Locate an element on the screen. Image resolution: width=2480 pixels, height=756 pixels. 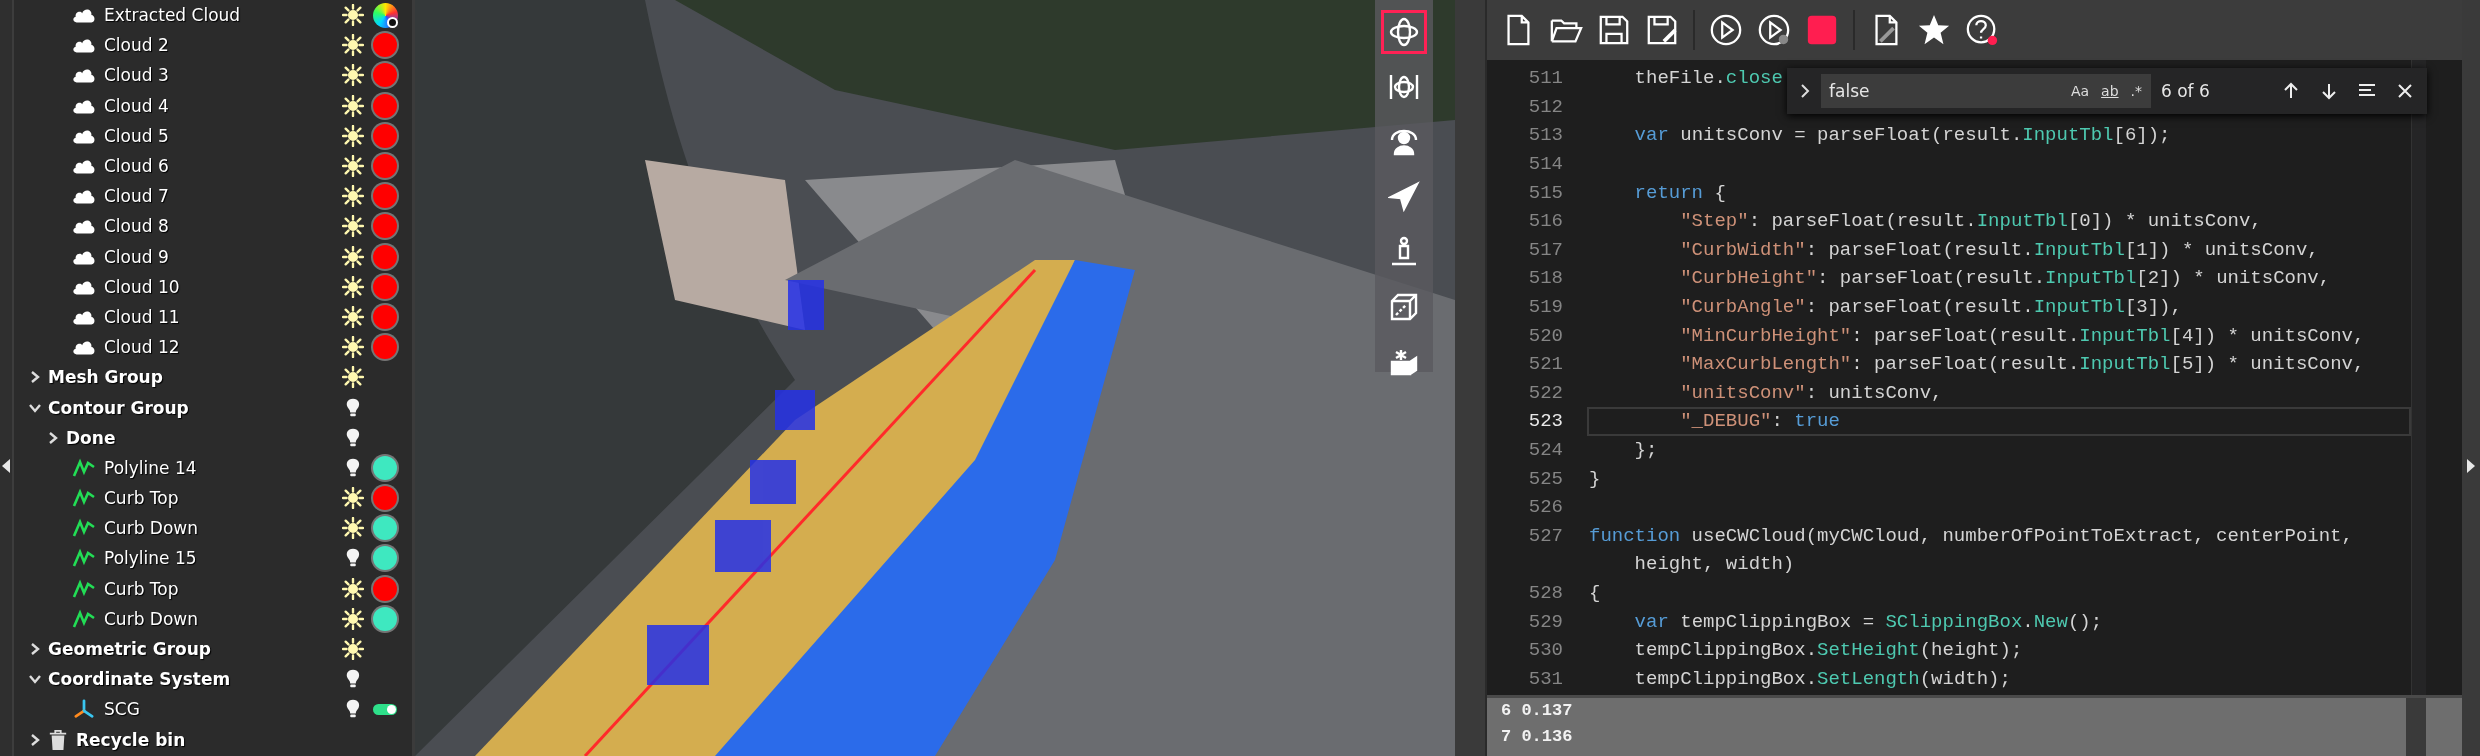
tree-item-label: Cloud 8 is located at coordinates (221, 226).